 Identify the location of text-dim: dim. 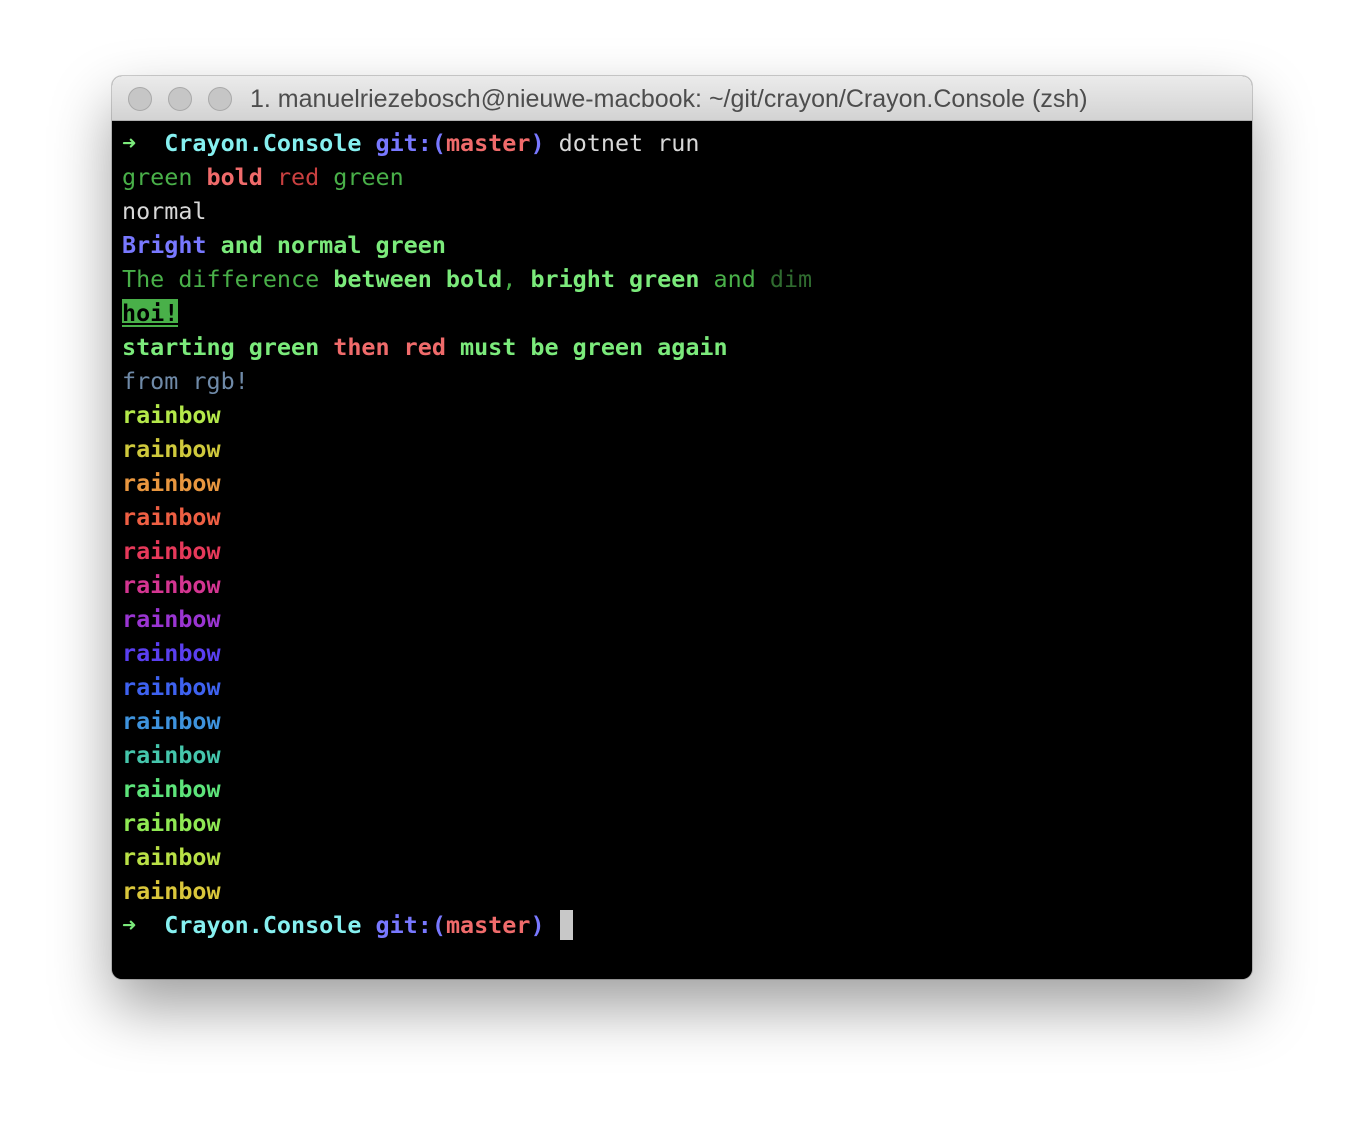
(791, 279).